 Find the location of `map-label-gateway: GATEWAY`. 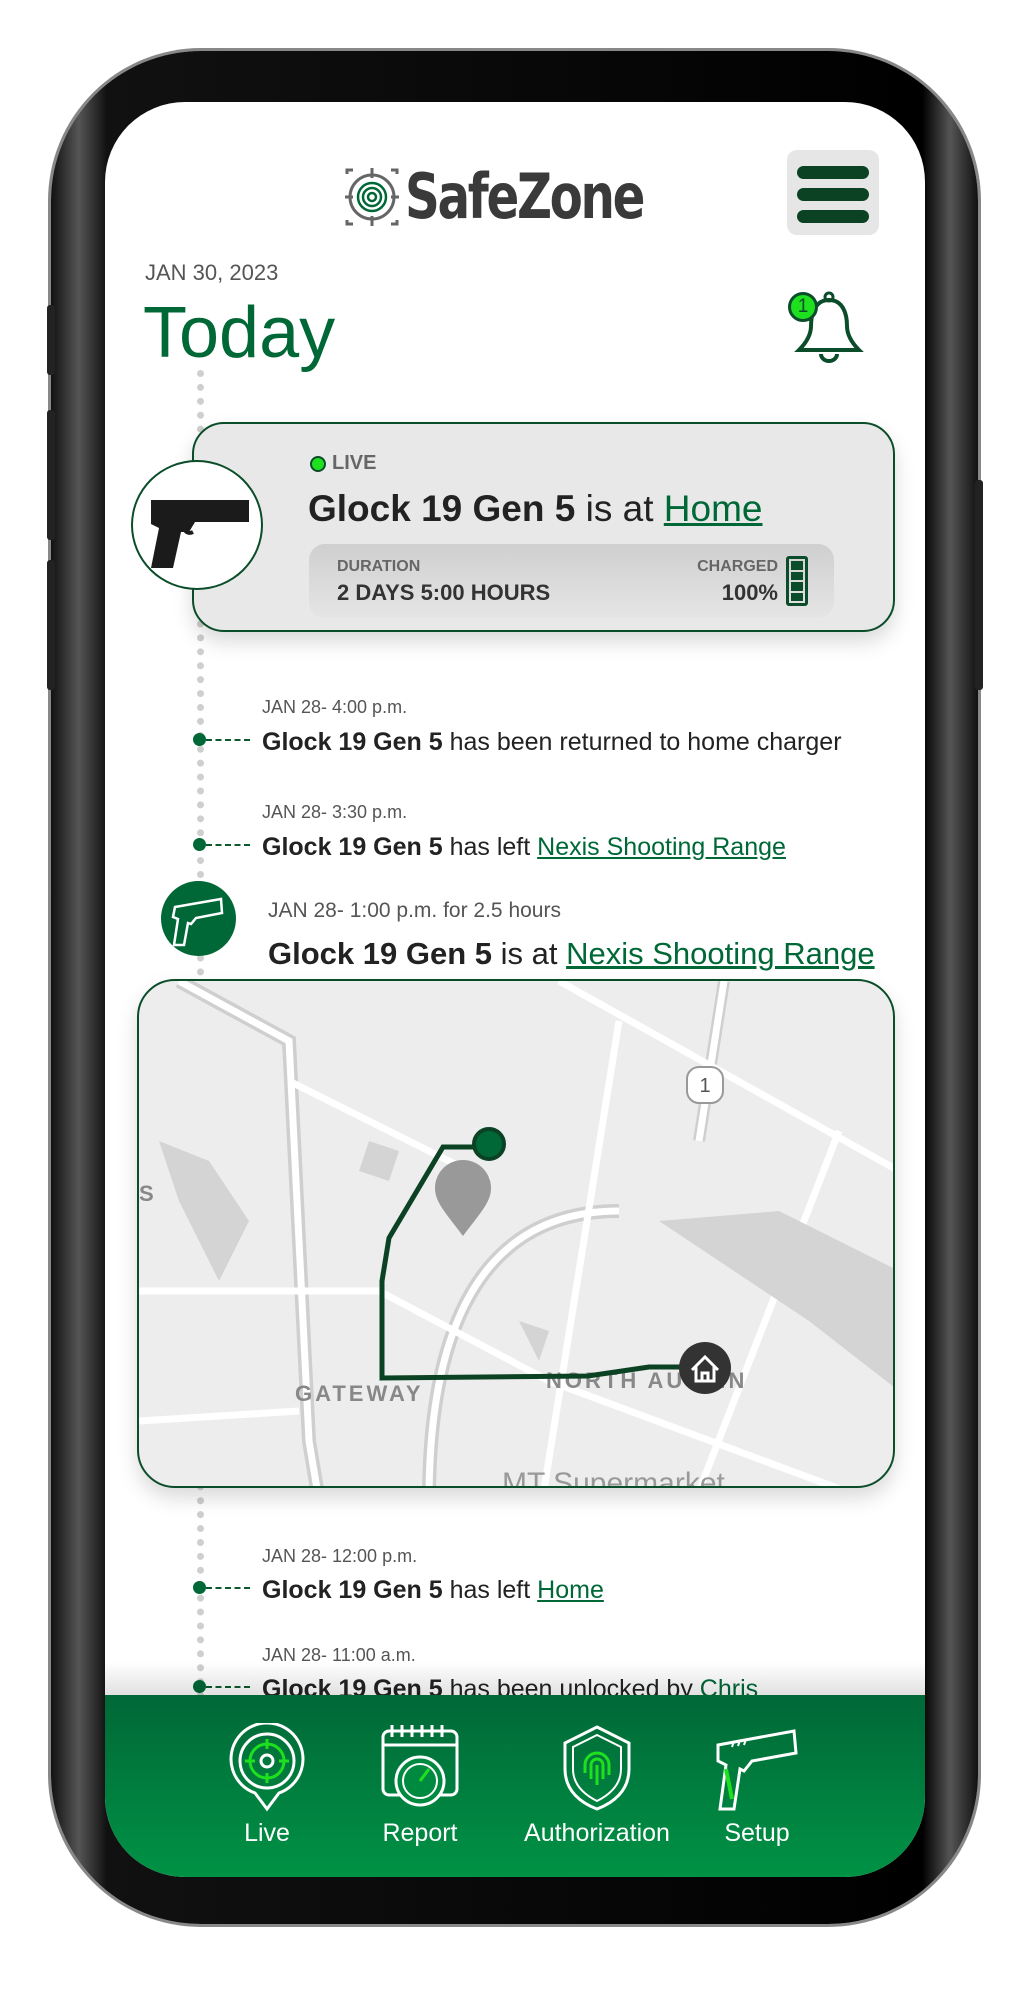

map-label-gateway: GATEWAY is located at coordinates (359, 1393).